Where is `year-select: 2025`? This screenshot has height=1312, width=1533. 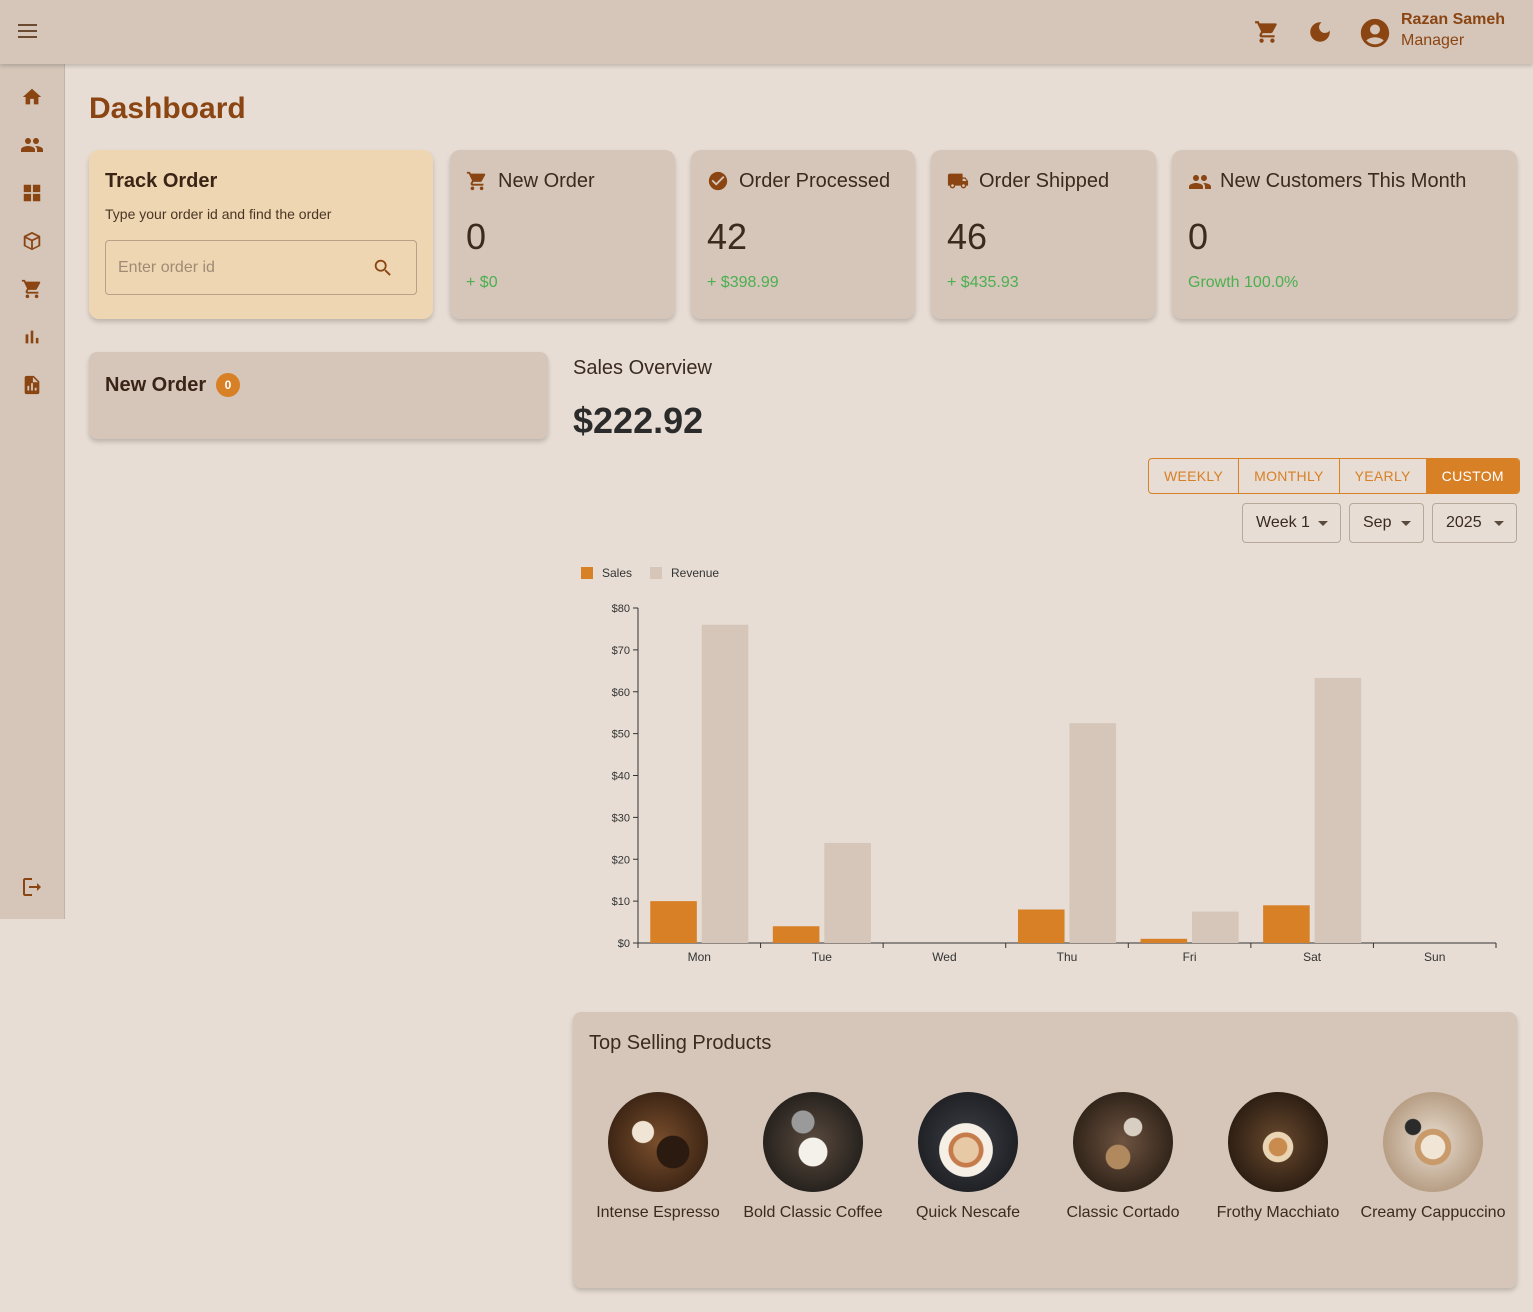
year-select: 2025 is located at coordinates (1474, 523).